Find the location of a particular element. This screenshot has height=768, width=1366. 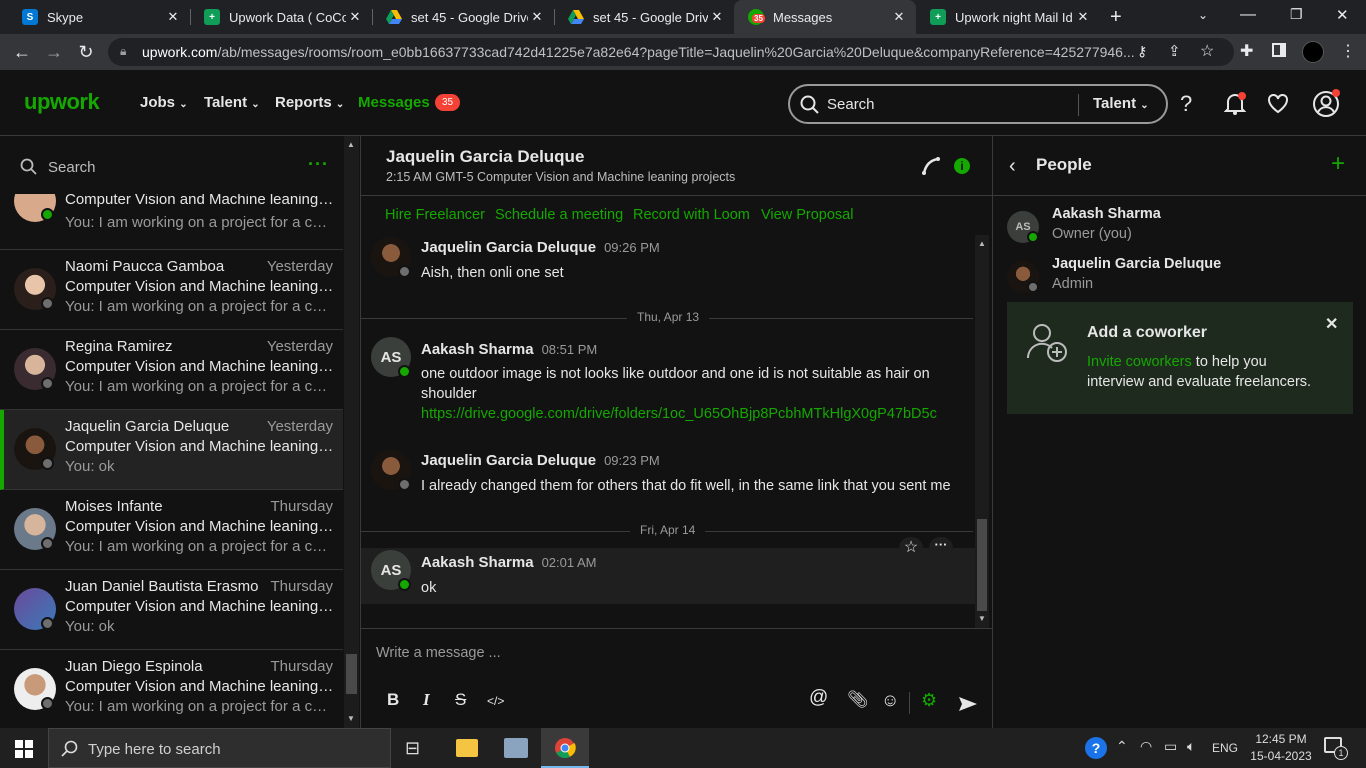

settings-gear-icon: ⚙ is located at coordinates (929, 700).